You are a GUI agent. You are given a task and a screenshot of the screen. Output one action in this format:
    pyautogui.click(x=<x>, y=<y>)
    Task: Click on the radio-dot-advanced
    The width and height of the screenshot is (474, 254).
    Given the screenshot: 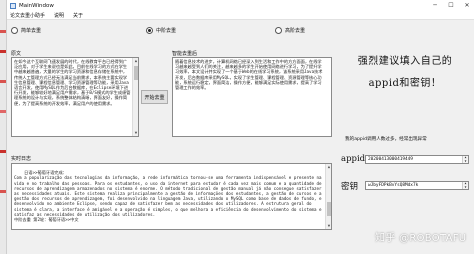 What is the action you would take?
    pyautogui.click(x=278, y=30)
    